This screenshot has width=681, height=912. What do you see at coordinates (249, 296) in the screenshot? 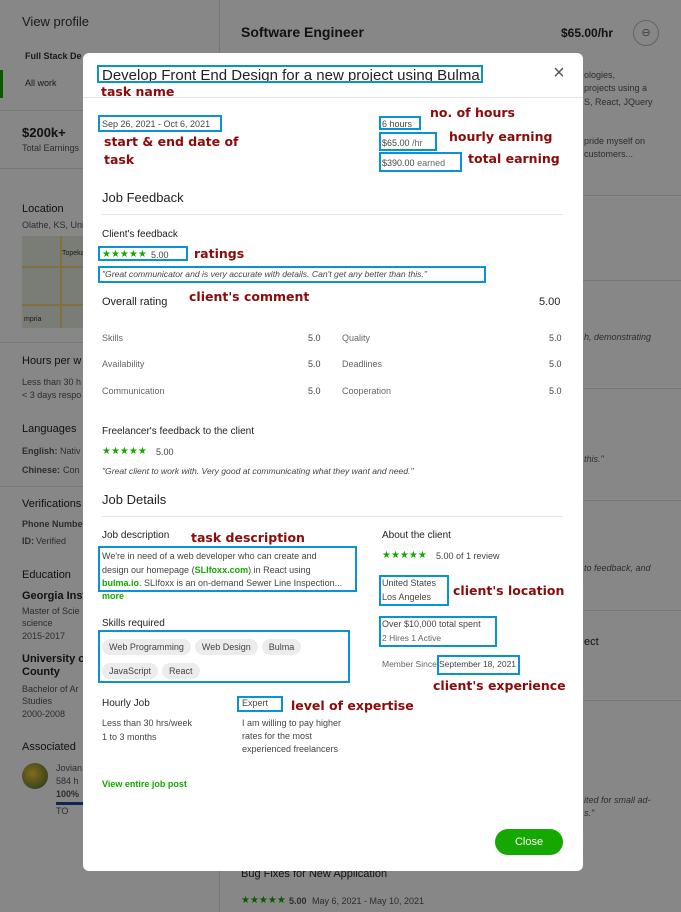
I see `annotation-label-client-comment: client's comment` at bounding box center [249, 296].